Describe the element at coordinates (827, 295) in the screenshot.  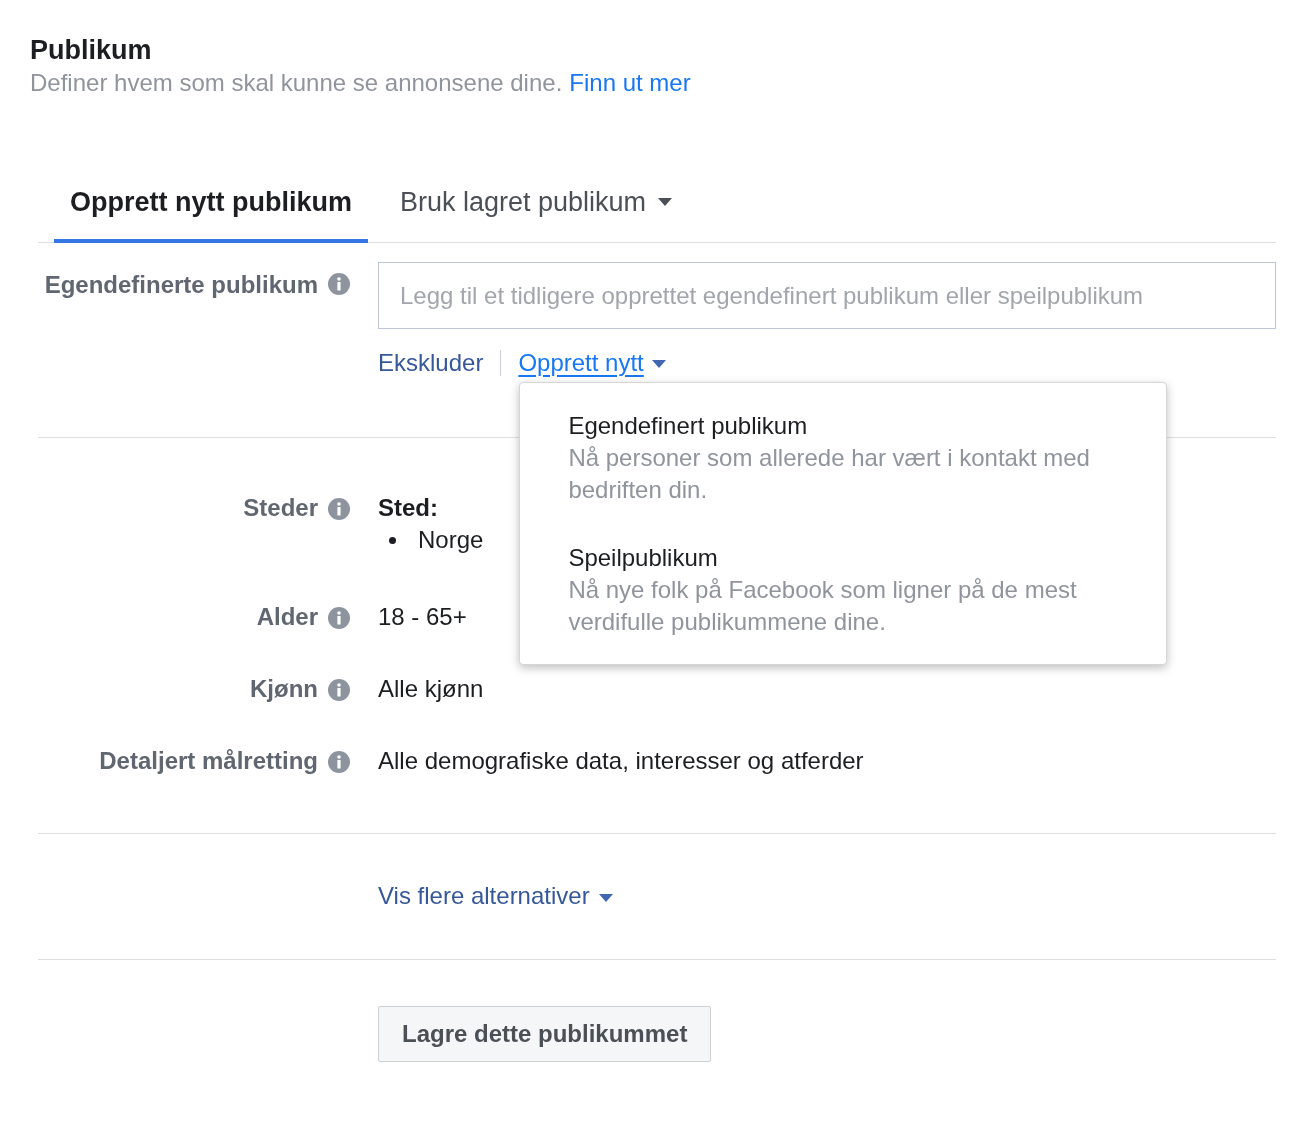
I see `audience-search-field: Legg til et tidligere opprettet egendefinert publikum eller speilpublikum` at that location.